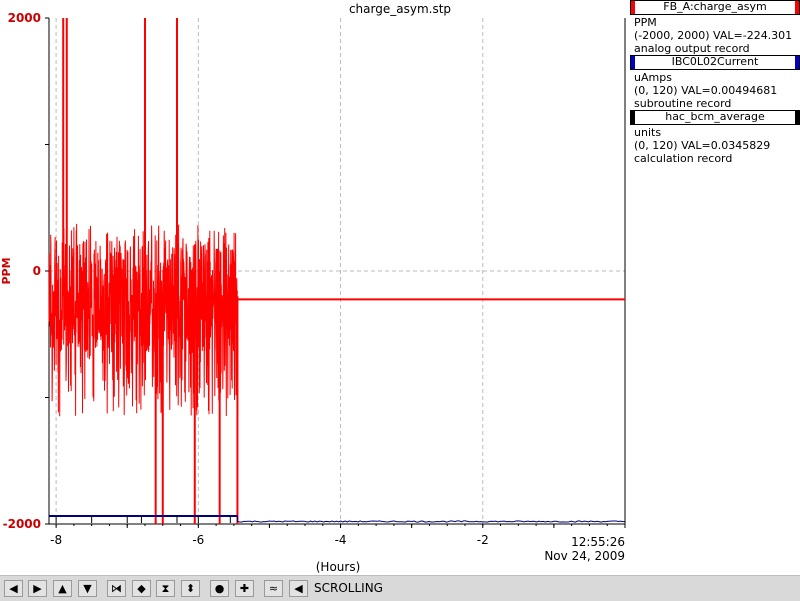 The height and width of the screenshot is (601, 800). What do you see at coordinates (713, 35) in the screenshot?
I see `legend-range-value: (-2000, 2000) VAL=-224.301` at bounding box center [713, 35].